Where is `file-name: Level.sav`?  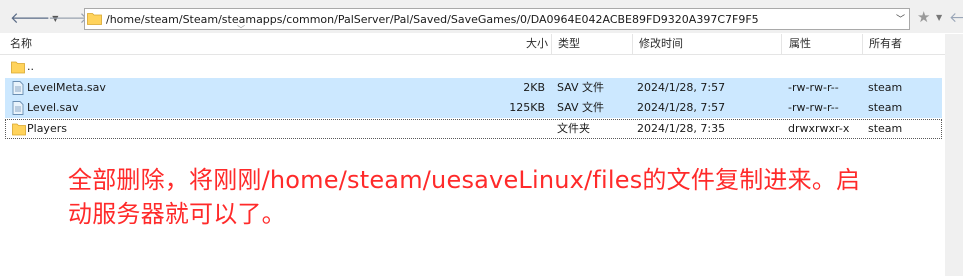 file-name: Level.sav is located at coordinates (53, 107).